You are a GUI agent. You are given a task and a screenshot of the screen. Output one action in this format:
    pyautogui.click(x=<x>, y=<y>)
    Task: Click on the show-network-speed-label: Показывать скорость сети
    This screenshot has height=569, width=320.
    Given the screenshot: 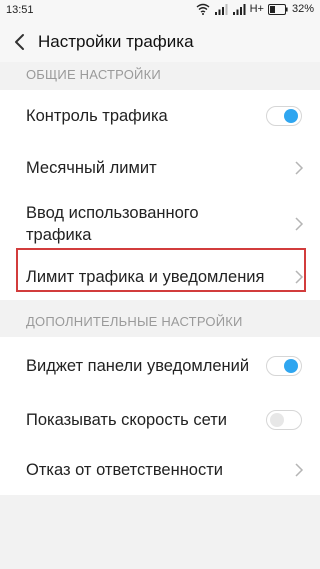 What is the action you would take?
    pyautogui.click(x=126, y=420)
    